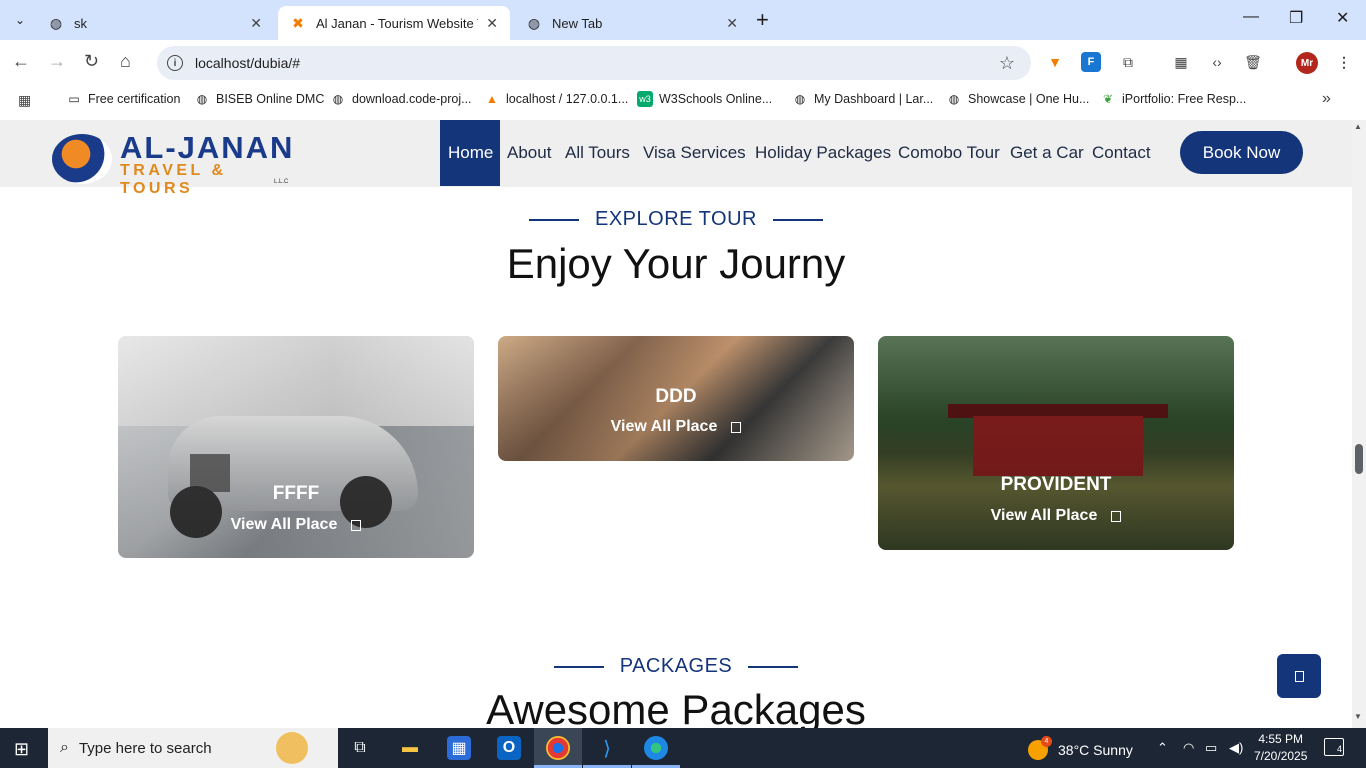 The image size is (1366, 768). Describe the element at coordinates (1217, 62) in the screenshot. I see `devtools-code-icon: ‹›` at that location.